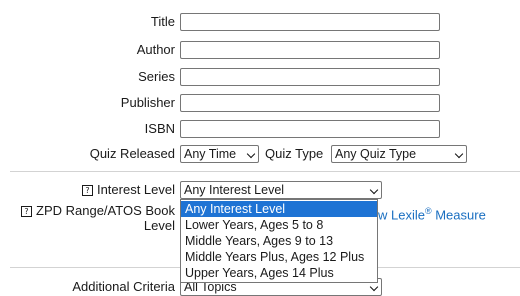 This screenshot has width=520, height=296. I want to click on quiz-released-label: Quiz Released, so click(132, 153).